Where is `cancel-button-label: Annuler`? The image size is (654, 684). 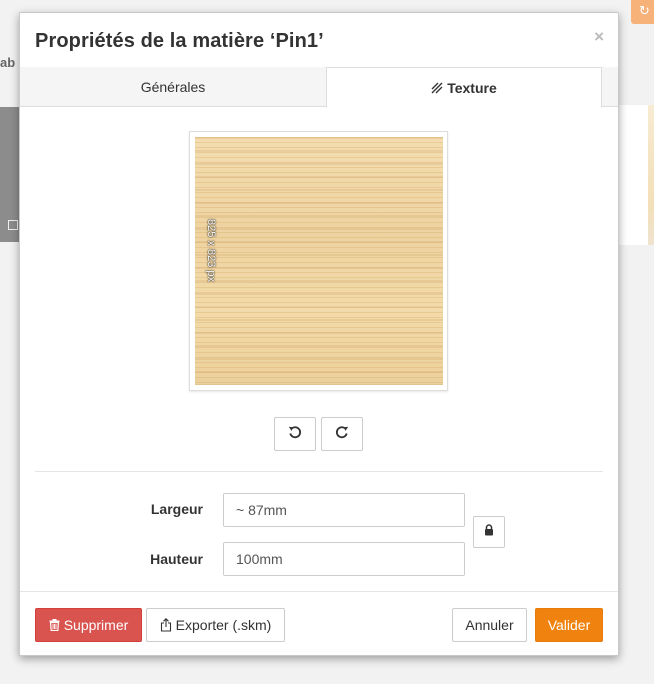 cancel-button-label: Annuler is located at coordinates (489, 625).